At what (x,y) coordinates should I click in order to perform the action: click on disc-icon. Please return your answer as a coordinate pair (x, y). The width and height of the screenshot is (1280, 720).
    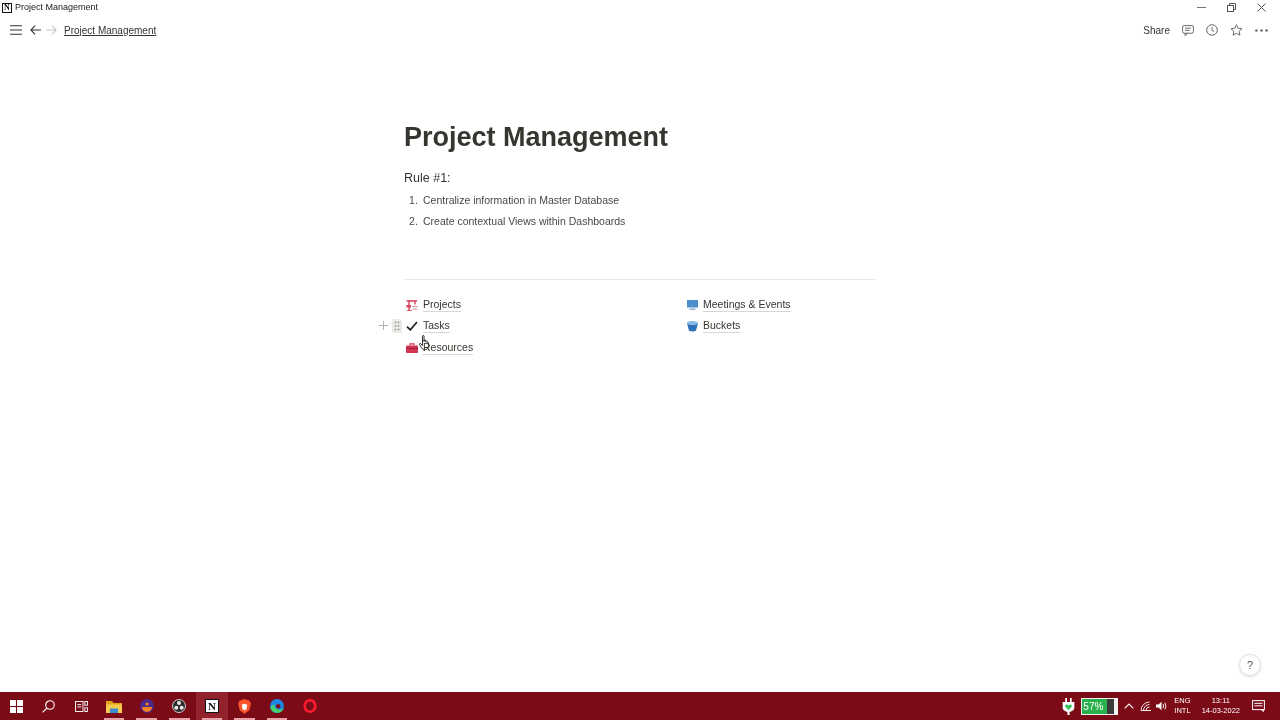
    Looking at the image, I should click on (179, 706).